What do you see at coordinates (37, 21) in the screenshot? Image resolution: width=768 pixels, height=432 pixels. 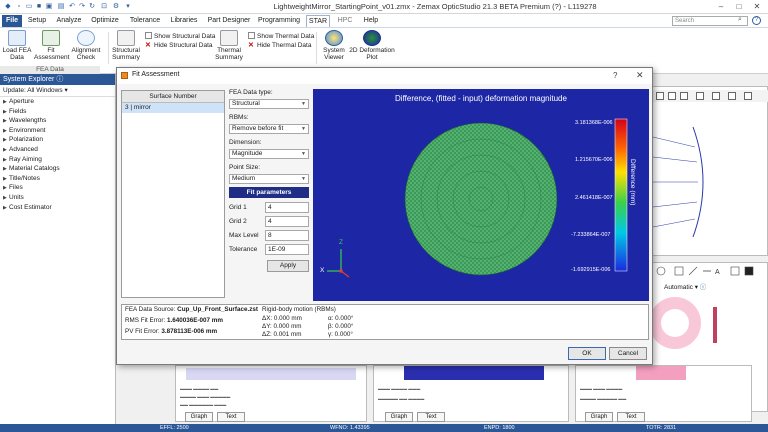 I see `menu-setup: Setup` at bounding box center [37, 21].